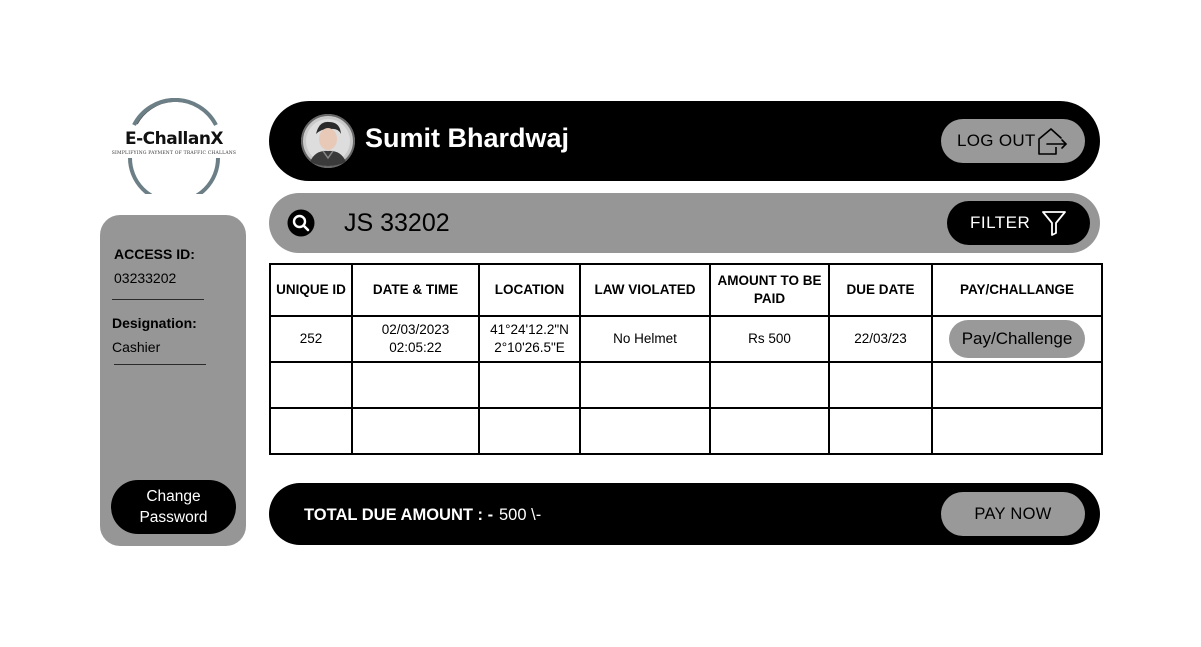 Image resolution: width=1201 pixels, height=647 pixels. I want to click on logout-button: LOG OUT, so click(1013, 141).